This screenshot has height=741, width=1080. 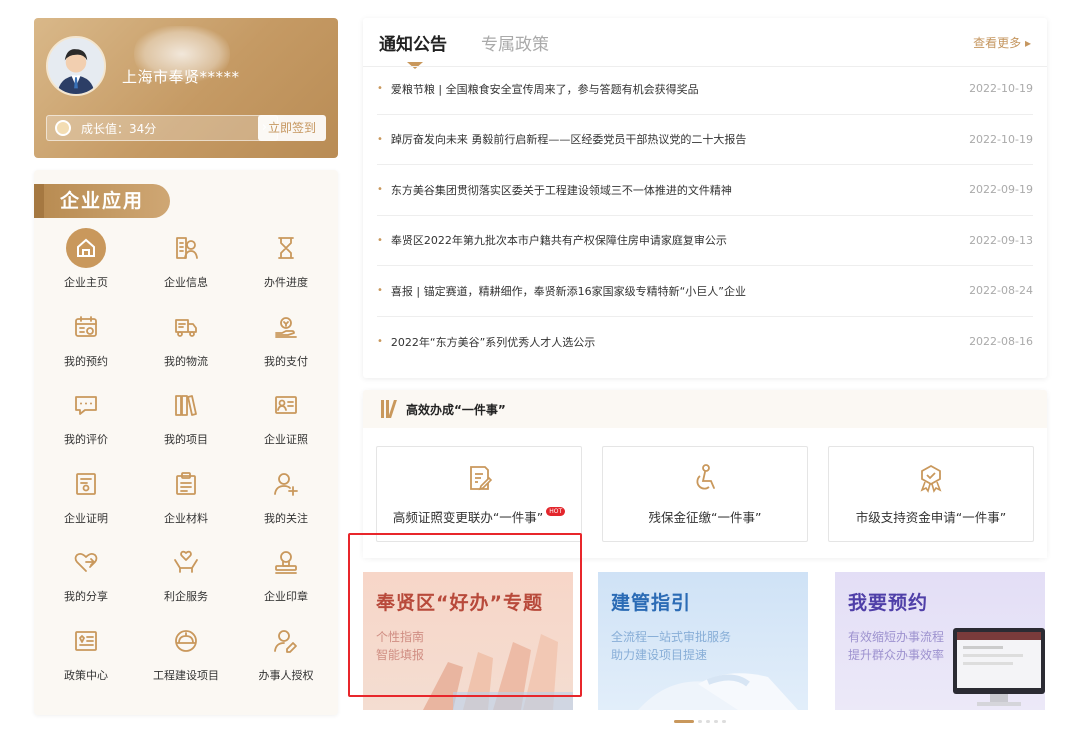 What do you see at coordinates (286, 675) in the screenshot?
I see `app-item-label: 办事人授权` at bounding box center [286, 675].